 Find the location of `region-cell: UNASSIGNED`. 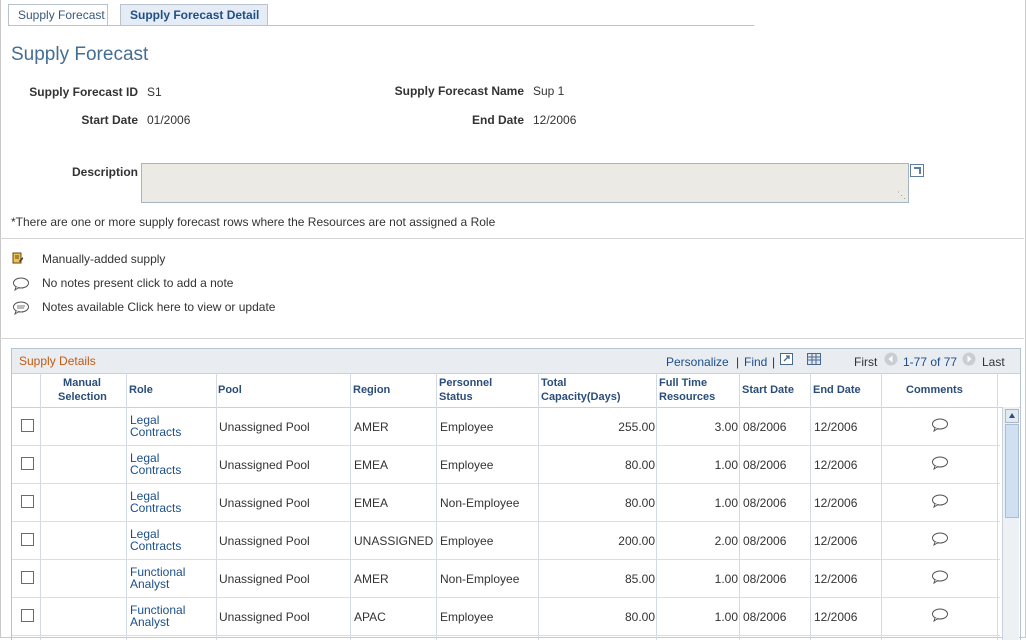

region-cell: UNASSIGNED is located at coordinates (394, 541).